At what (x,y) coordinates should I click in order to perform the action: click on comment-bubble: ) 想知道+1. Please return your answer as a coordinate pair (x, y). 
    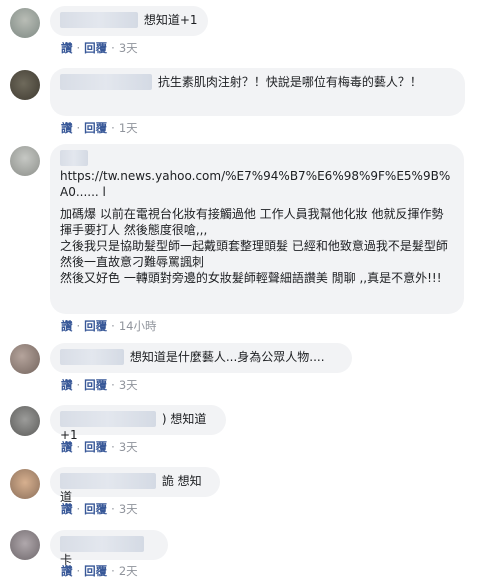
    Looking at the image, I should click on (138, 423).